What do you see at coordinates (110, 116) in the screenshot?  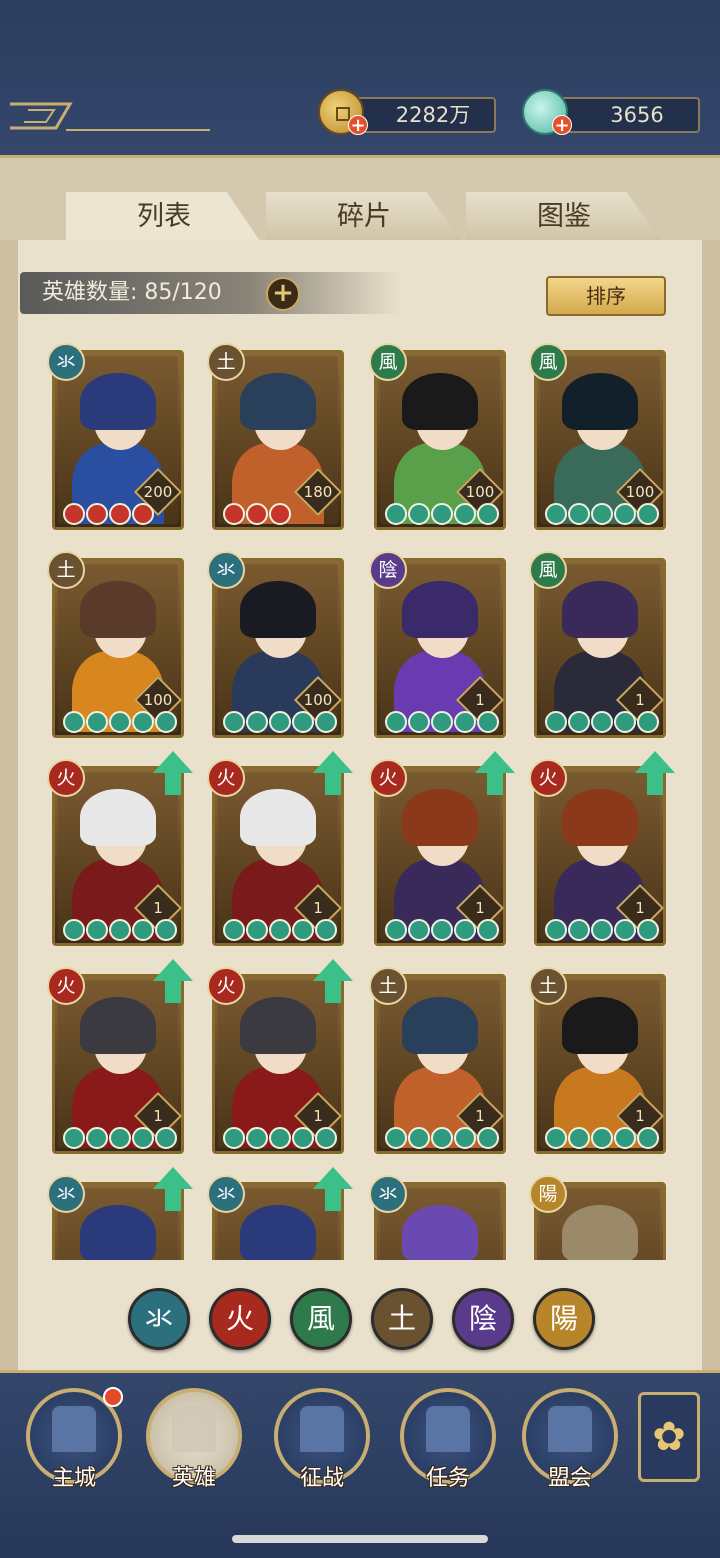 I see `ornament-icon` at bounding box center [110, 116].